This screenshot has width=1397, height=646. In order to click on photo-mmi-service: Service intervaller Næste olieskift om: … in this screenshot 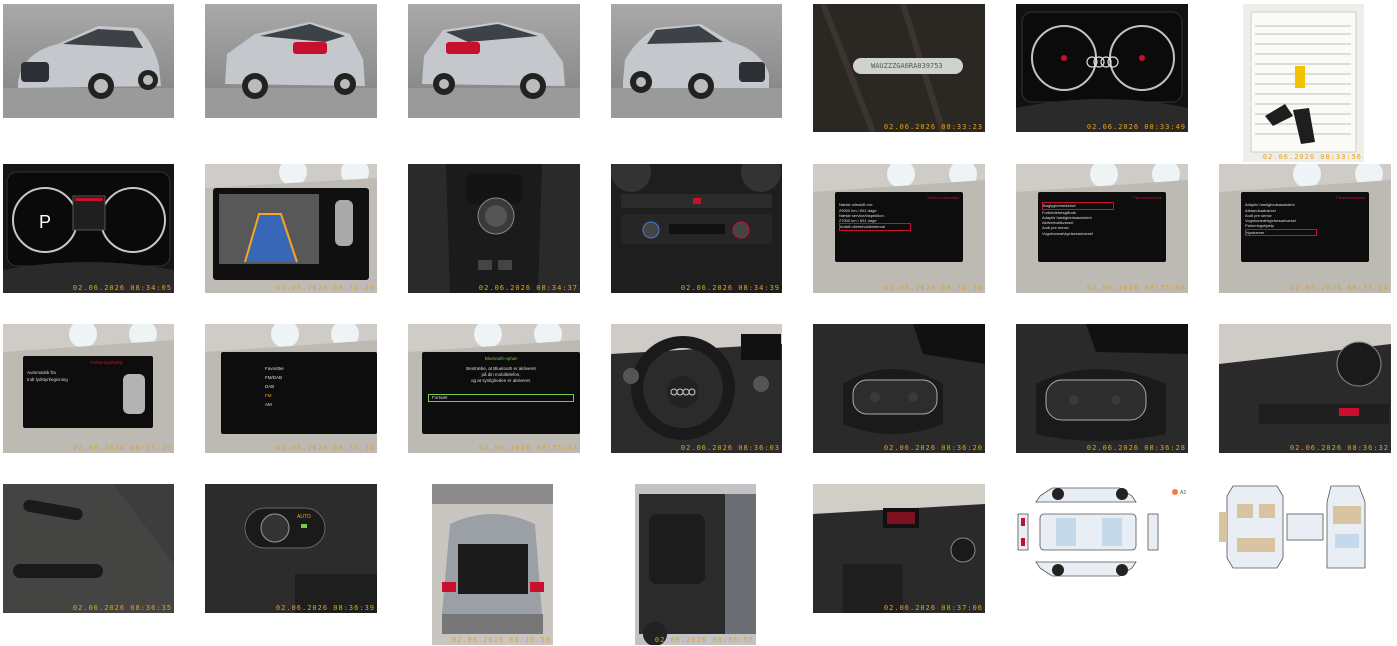, I will do `click(899, 228)`.